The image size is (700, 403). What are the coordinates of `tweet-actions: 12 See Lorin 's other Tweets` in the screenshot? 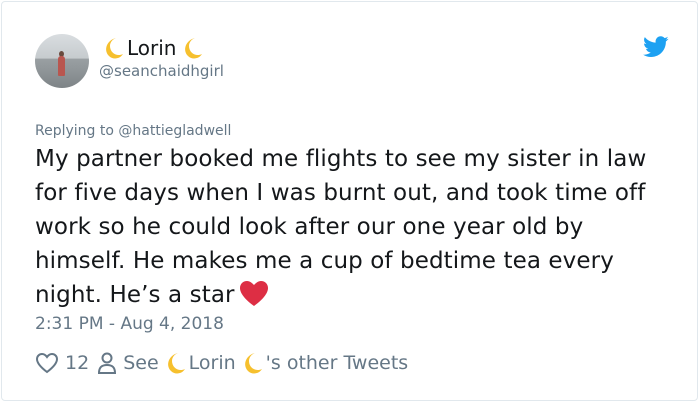 It's located at (221, 363).